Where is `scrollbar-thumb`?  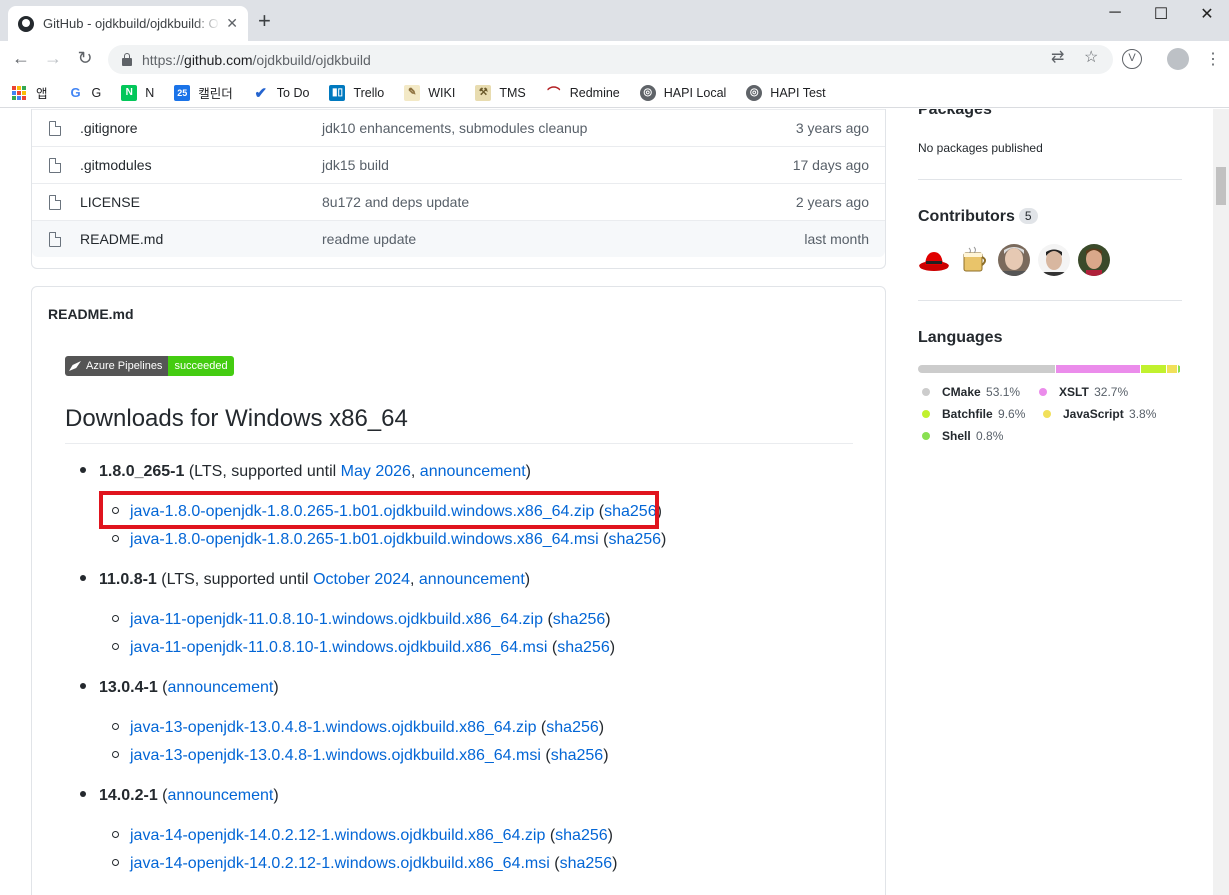
scrollbar-thumb is located at coordinates (1221, 186).